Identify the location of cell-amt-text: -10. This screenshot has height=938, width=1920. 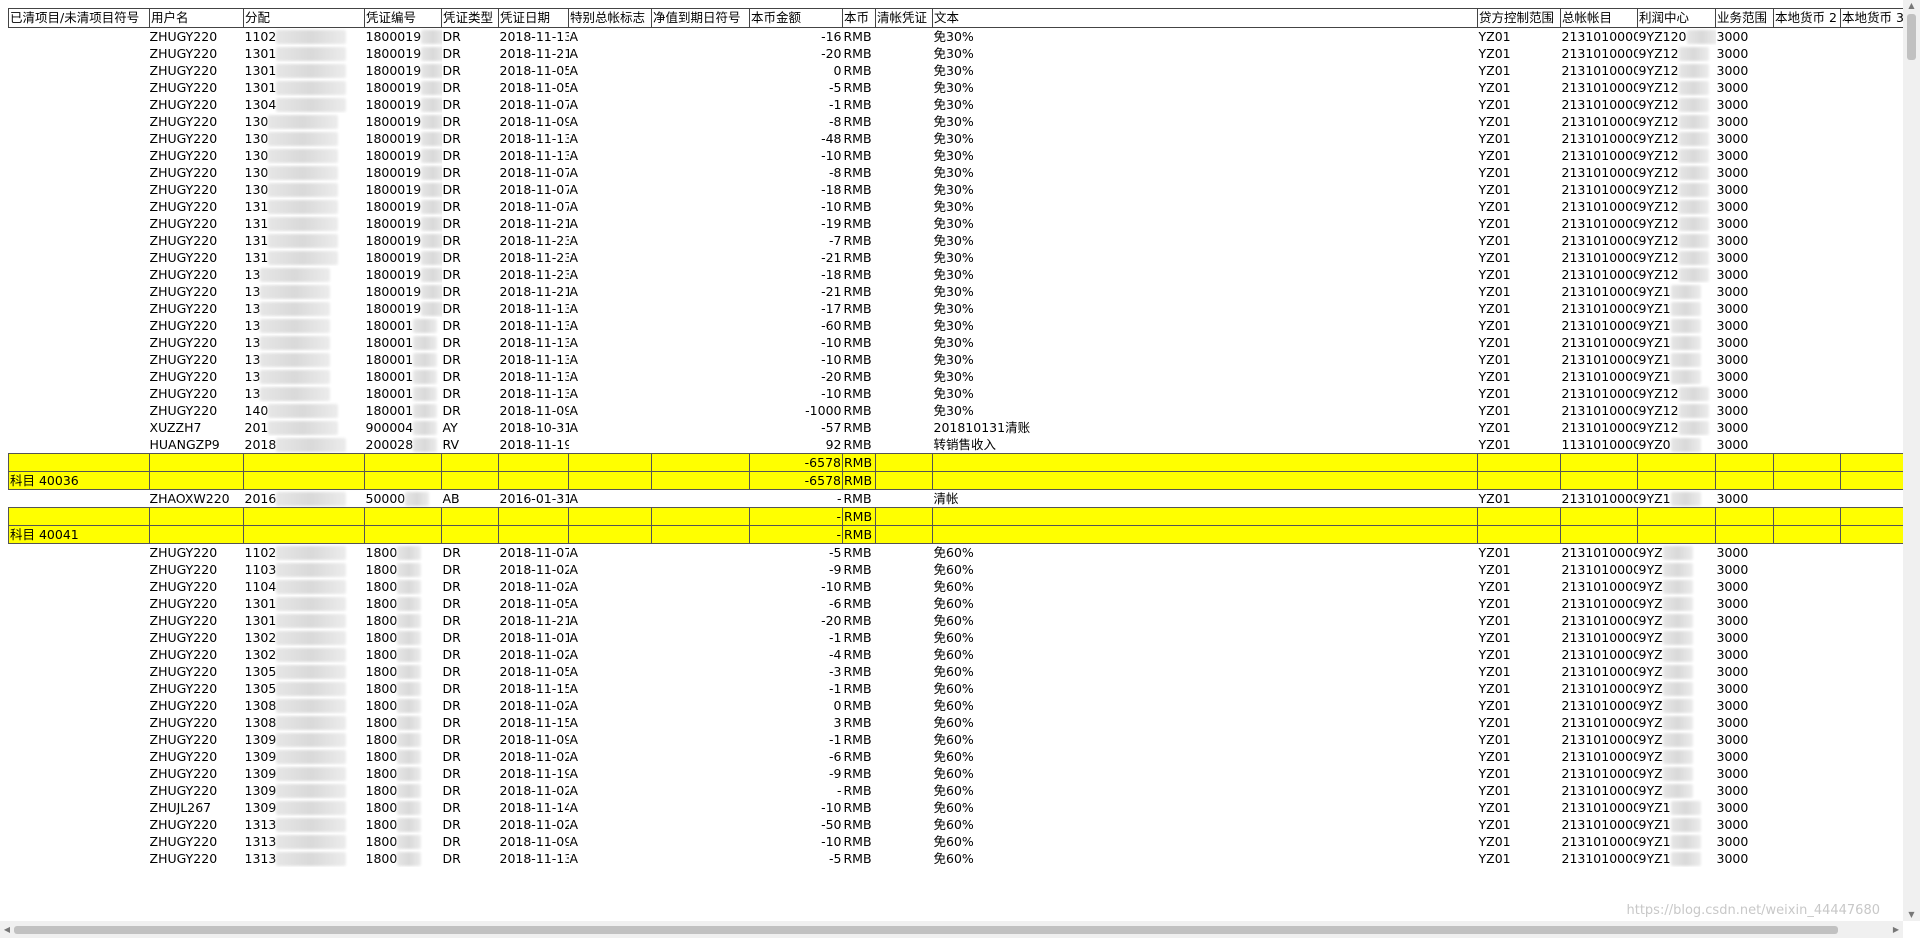
(831, 155).